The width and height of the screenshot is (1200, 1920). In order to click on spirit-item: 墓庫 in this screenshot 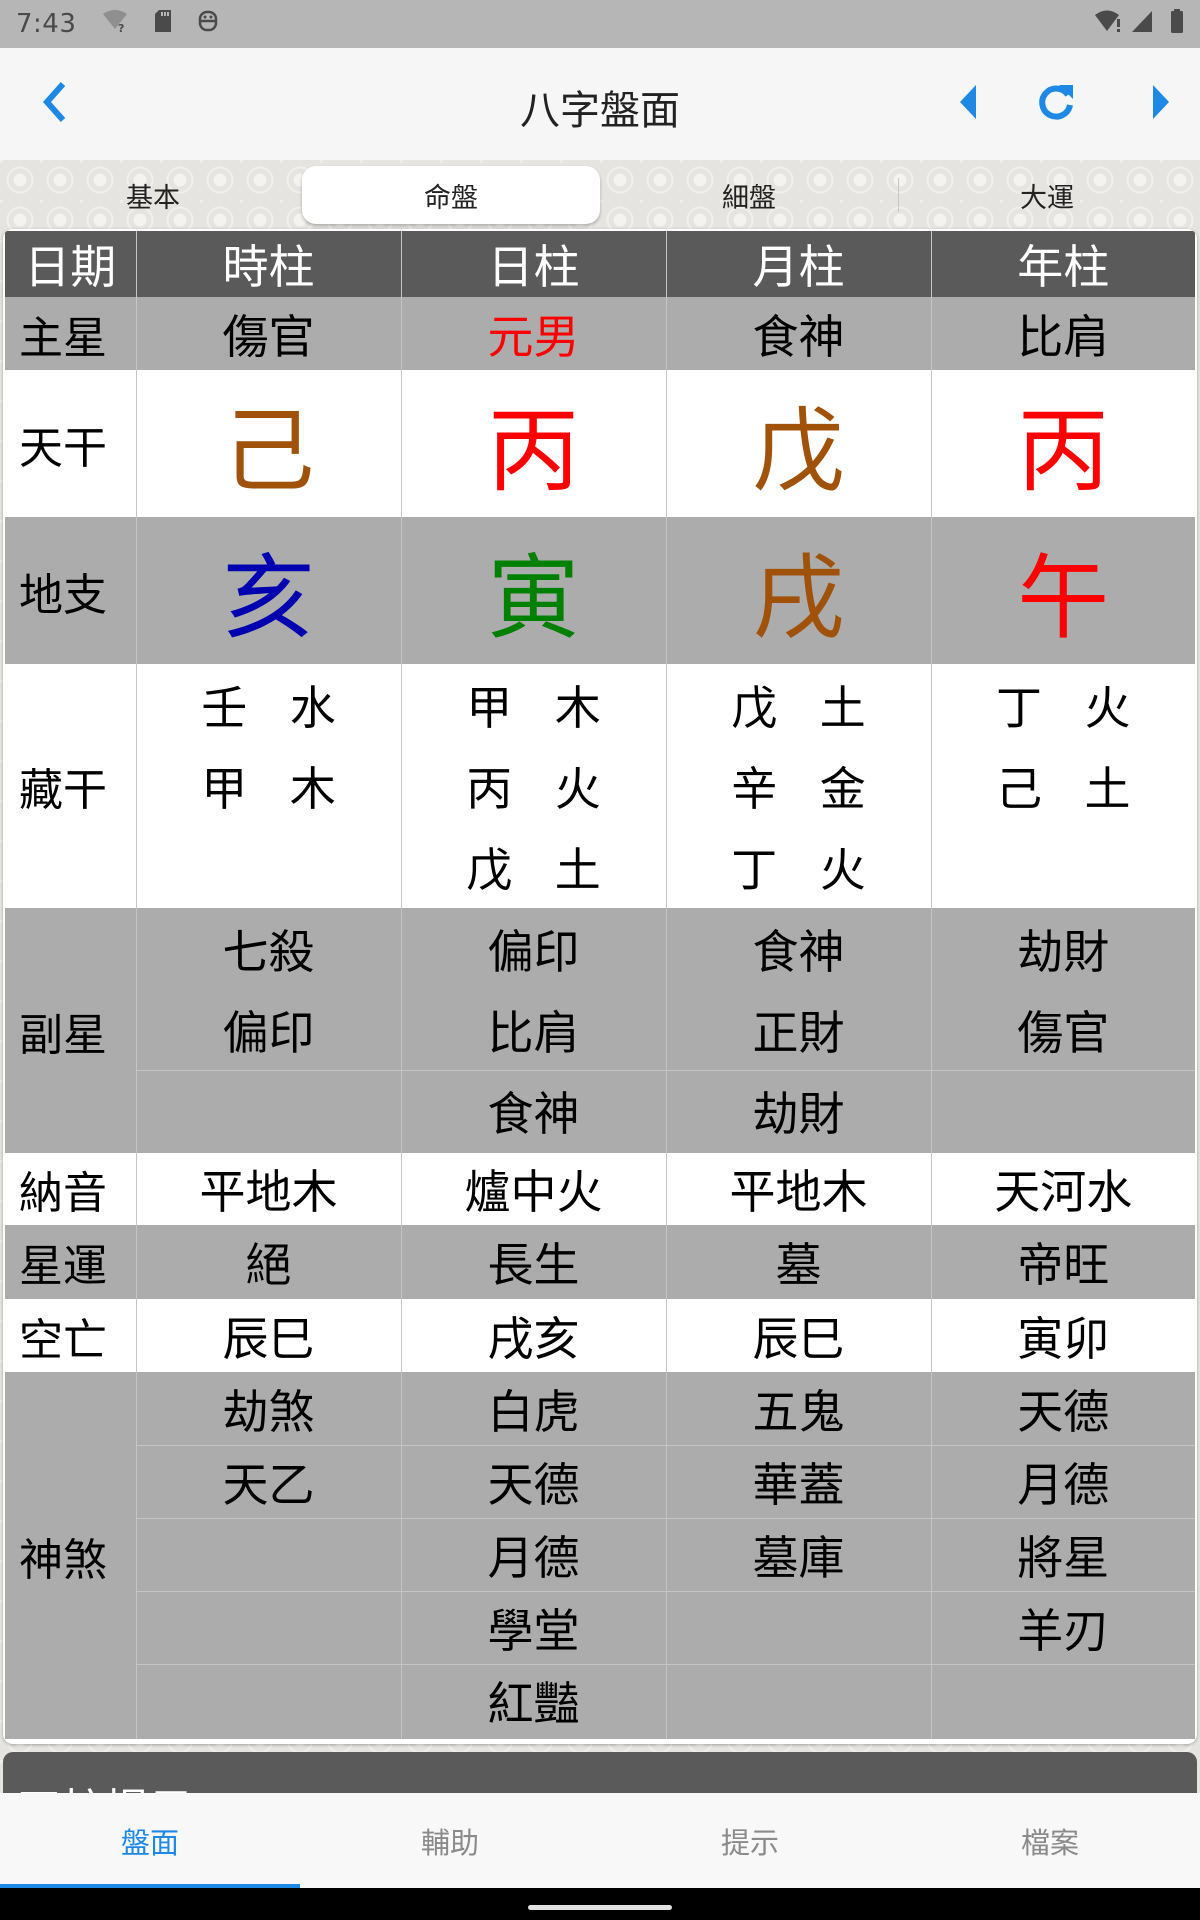, I will do `click(798, 1554)`.